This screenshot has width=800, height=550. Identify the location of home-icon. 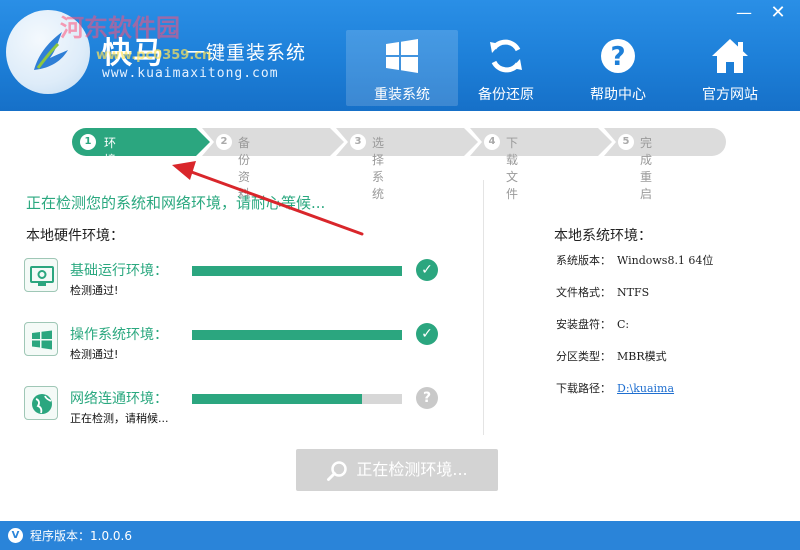
(730, 56).